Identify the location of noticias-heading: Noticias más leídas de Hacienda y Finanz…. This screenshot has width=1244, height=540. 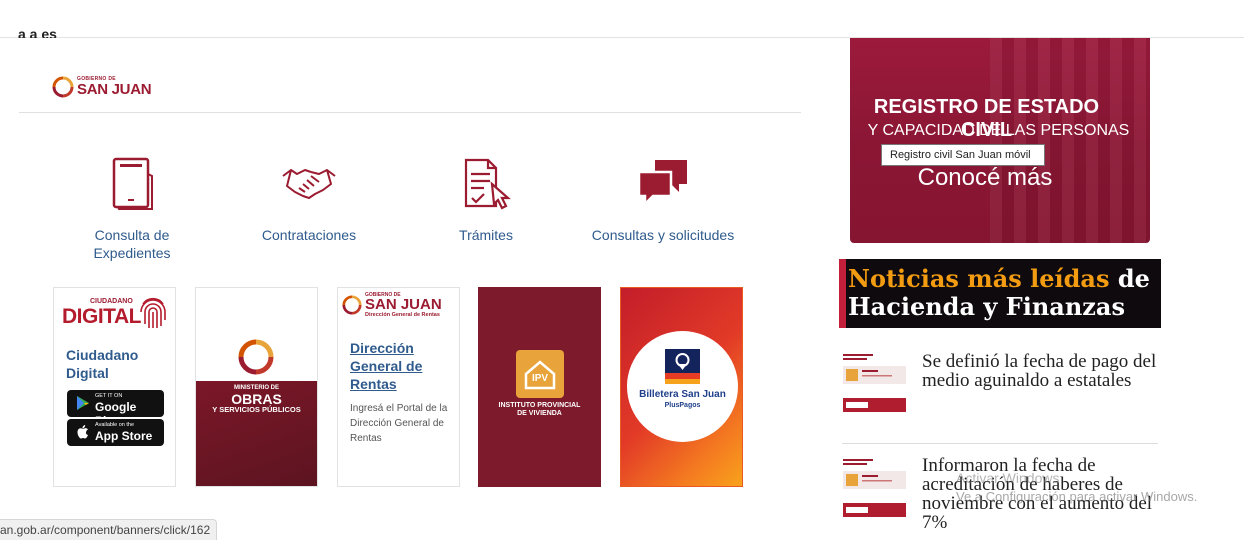
(1000, 293).